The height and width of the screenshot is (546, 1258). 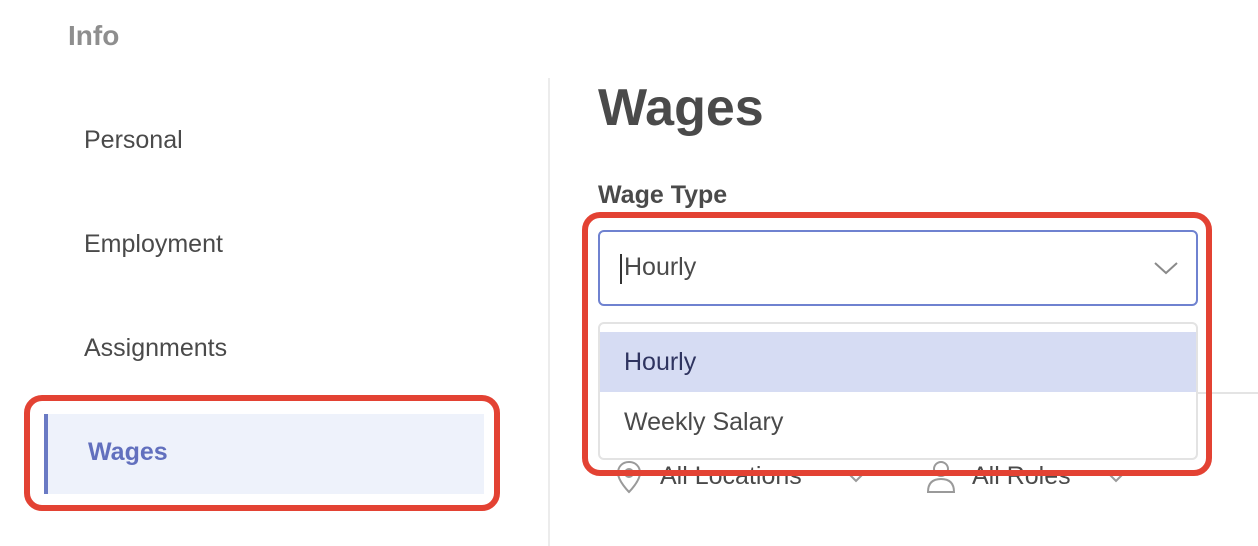 What do you see at coordinates (264, 454) in the screenshot?
I see `sidebar-item-wages: Wages` at bounding box center [264, 454].